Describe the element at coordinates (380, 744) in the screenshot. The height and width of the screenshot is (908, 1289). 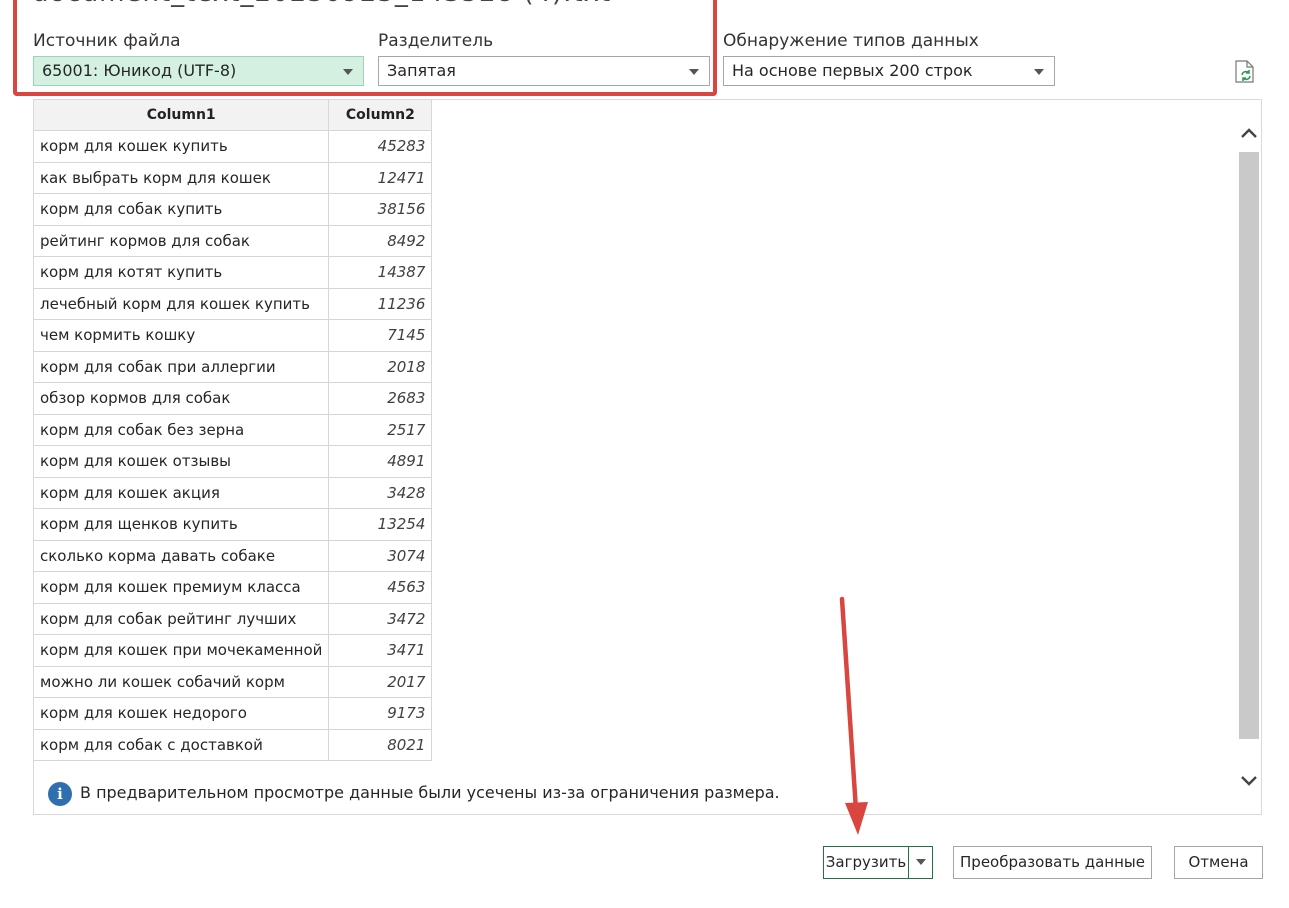
I see `count-cell: 8021` at that location.